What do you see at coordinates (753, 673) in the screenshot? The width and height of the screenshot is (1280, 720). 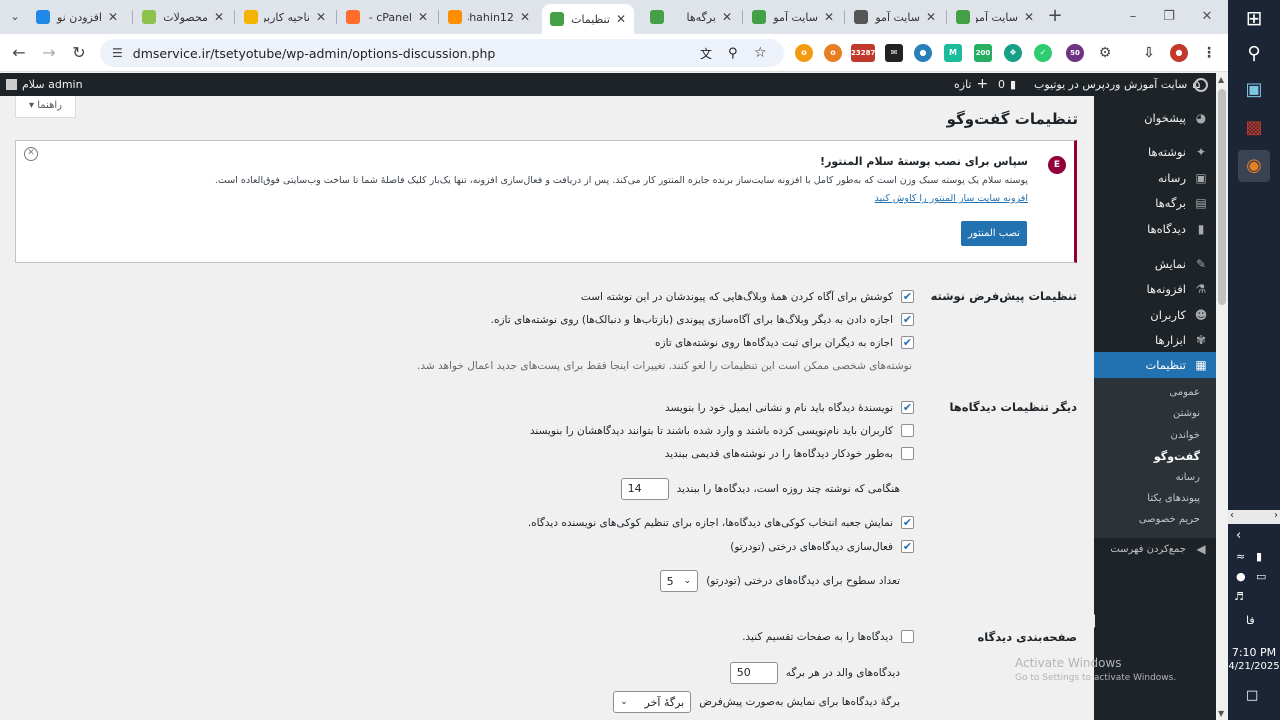 I see `comments-per-page-input: 50` at bounding box center [753, 673].